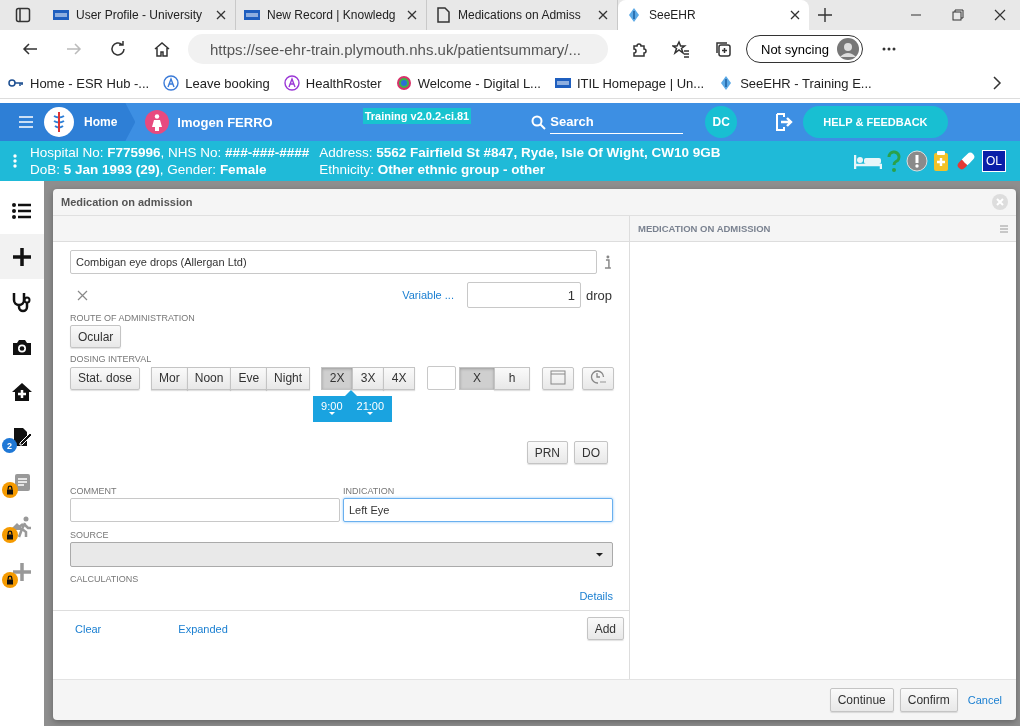 The height and width of the screenshot is (726, 1020). Describe the element at coordinates (520, 152) in the screenshot. I see `patient-detail: Address: 5562 Fairfield St #847, Ryde, Isle Of Wight, CW10 9GB` at that location.